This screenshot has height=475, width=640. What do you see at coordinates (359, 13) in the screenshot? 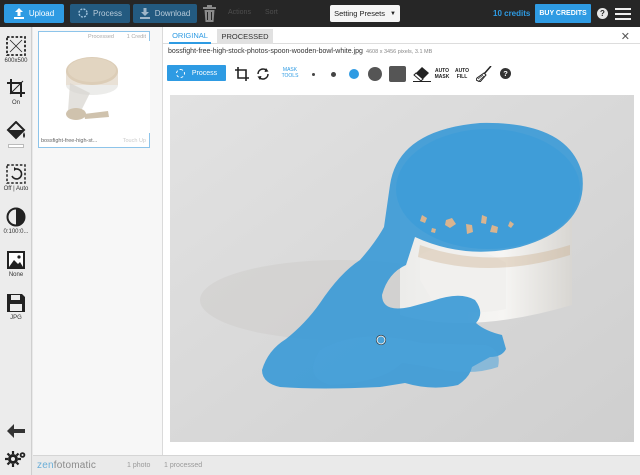
I see `preset-label: Setting Presets` at bounding box center [359, 13].